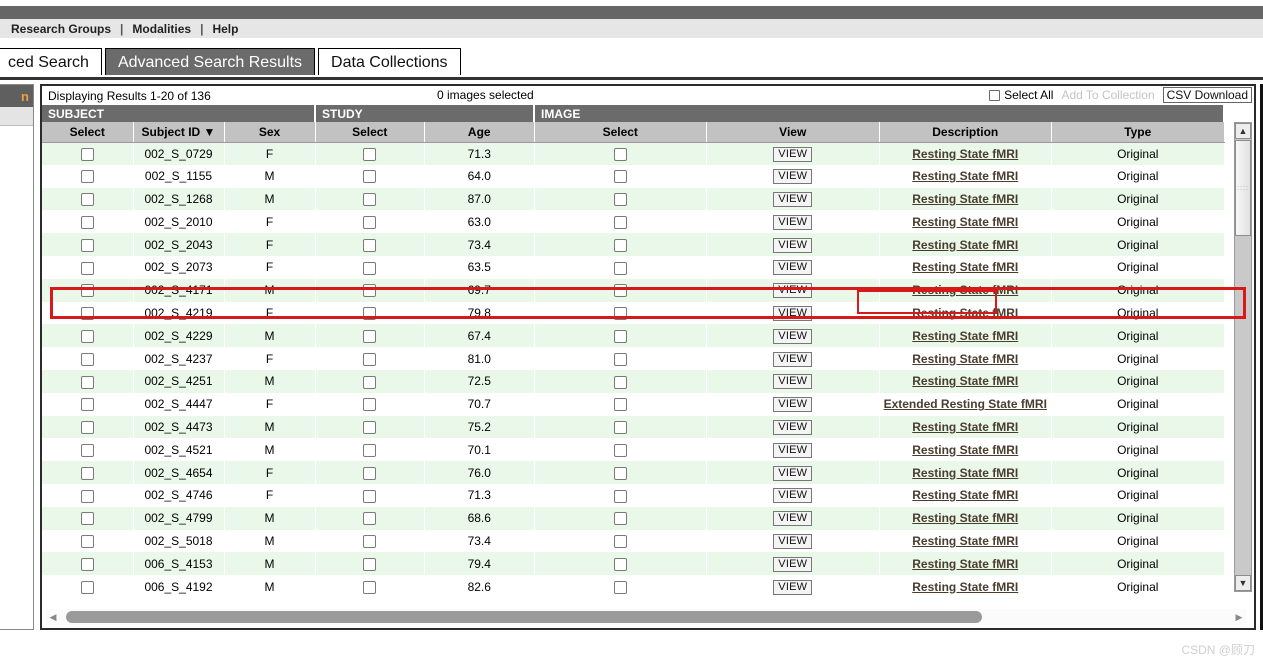 The width and height of the screenshot is (1263, 668). What do you see at coordinates (479, 132) in the screenshot?
I see `column-header-age: Age` at bounding box center [479, 132].